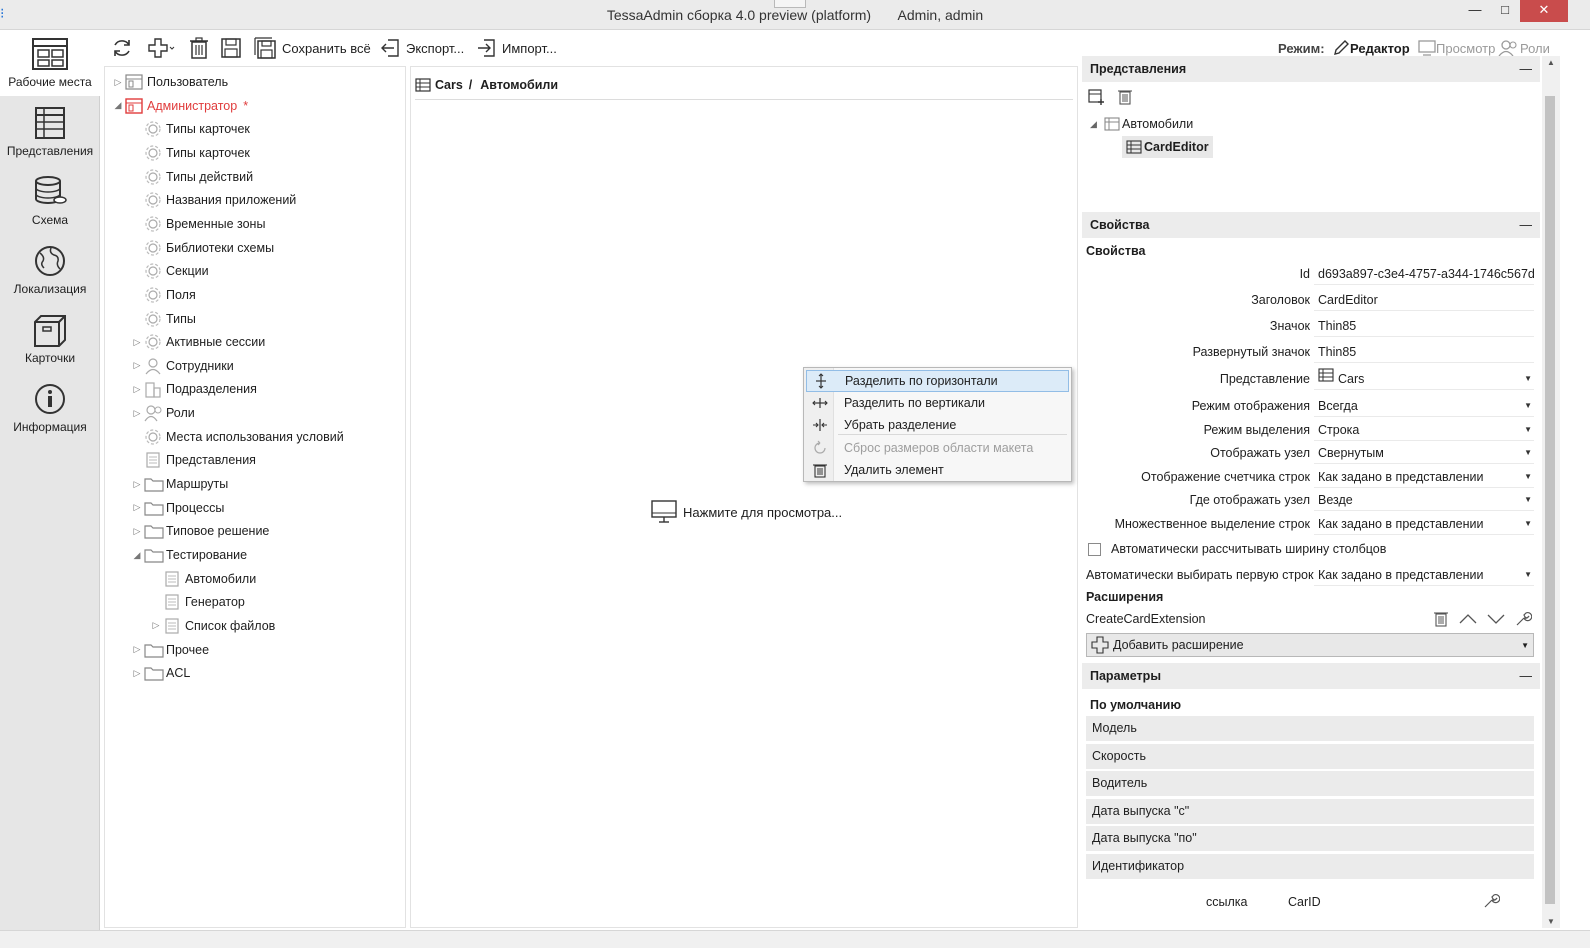 The image size is (1590, 948). What do you see at coordinates (1468, 619) in the screenshot?
I see `chevron-up-icon` at bounding box center [1468, 619].